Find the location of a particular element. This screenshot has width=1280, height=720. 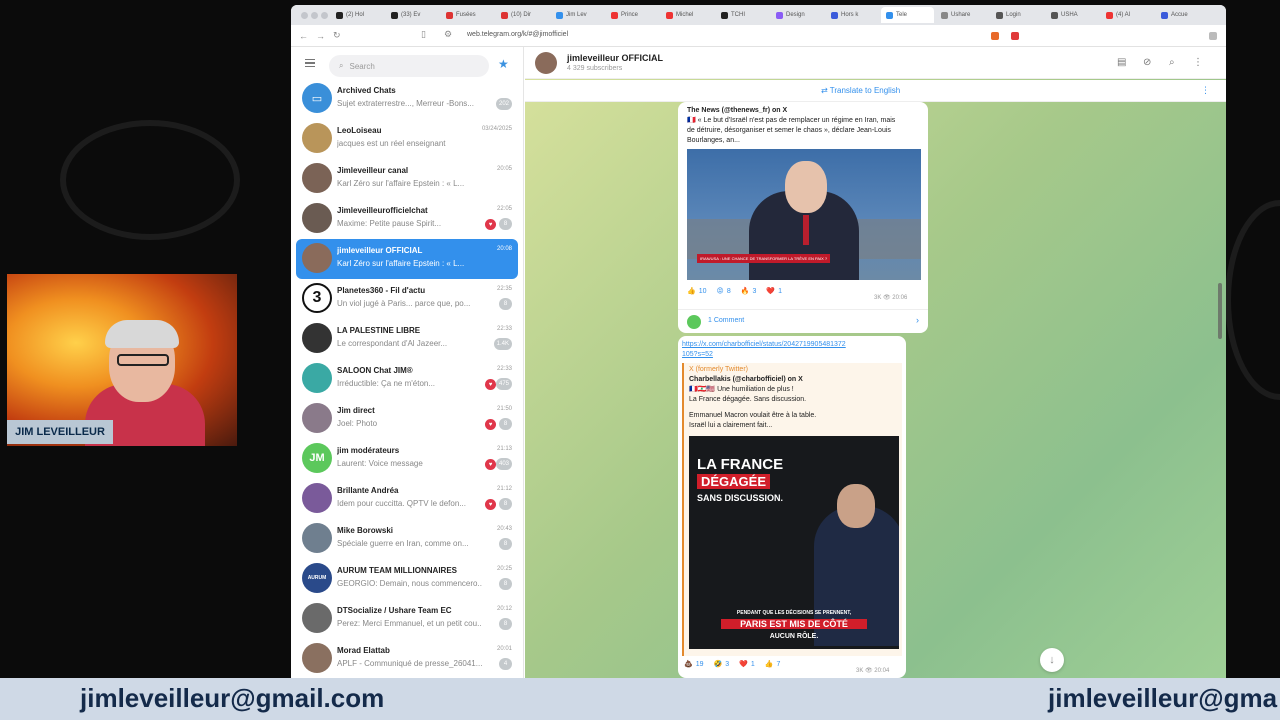

comments-link: 1 Comment › is located at coordinates (803, 321).